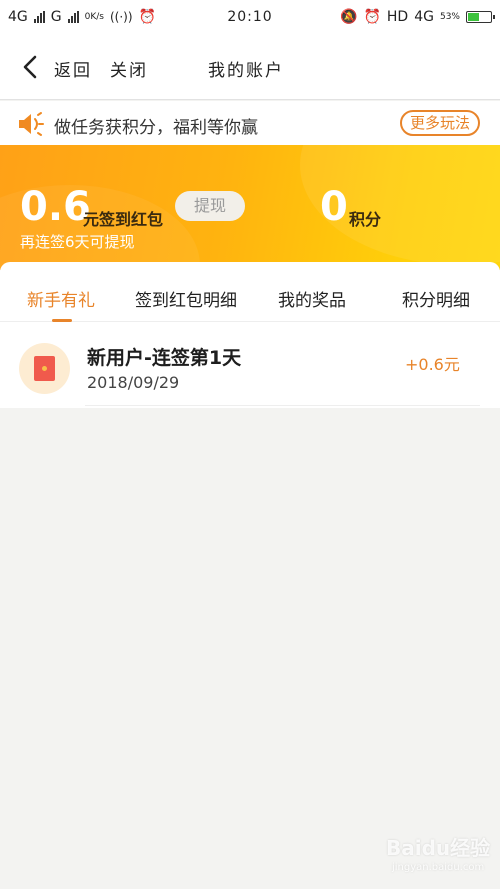 The image size is (500, 889). I want to click on mute-icon: 🔕, so click(349, 17).